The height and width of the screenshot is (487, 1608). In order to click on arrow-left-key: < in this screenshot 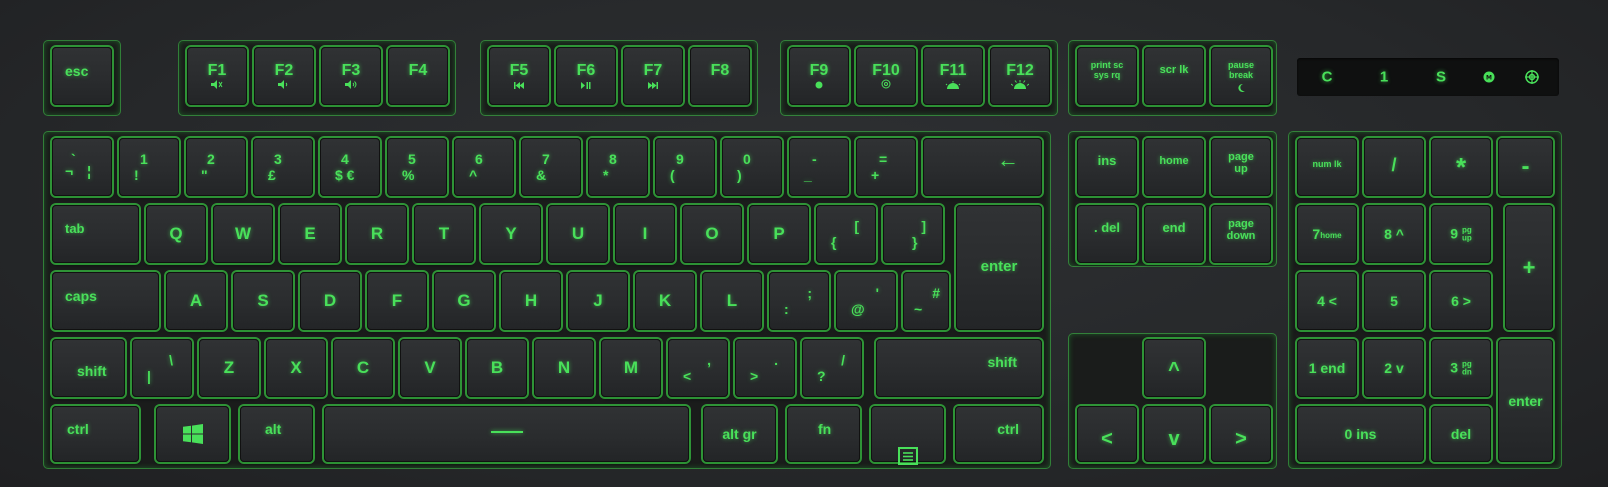, I will do `click(1107, 434)`.